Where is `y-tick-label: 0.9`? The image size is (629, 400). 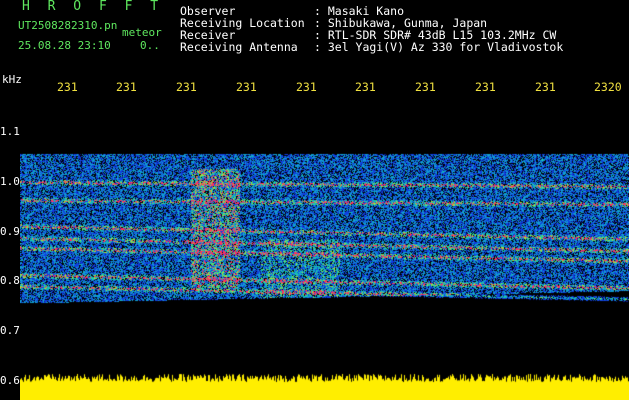 y-tick-label: 0.9 is located at coordinates (10, 231).